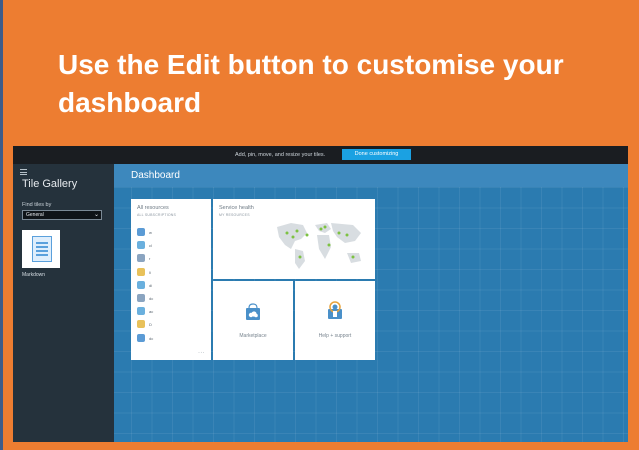 The image size is (639, 450). Describe the element at coordinates (234, 215) in the screenshot. I see `service-health-subtitle: MY RESOURCES` at that location.